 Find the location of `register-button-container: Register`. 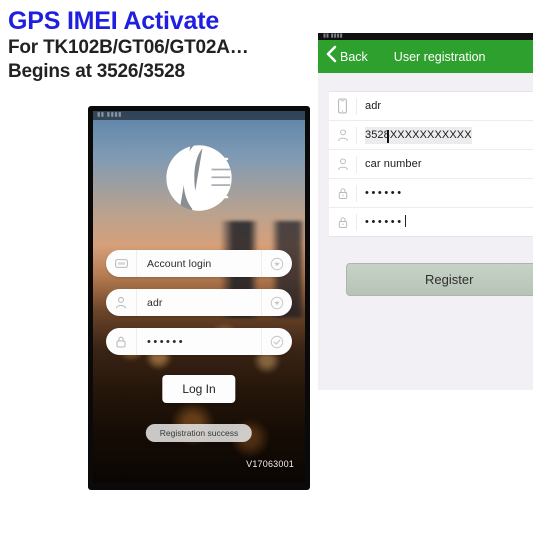

register-button-container: Register is located at coordinates (439, 279).